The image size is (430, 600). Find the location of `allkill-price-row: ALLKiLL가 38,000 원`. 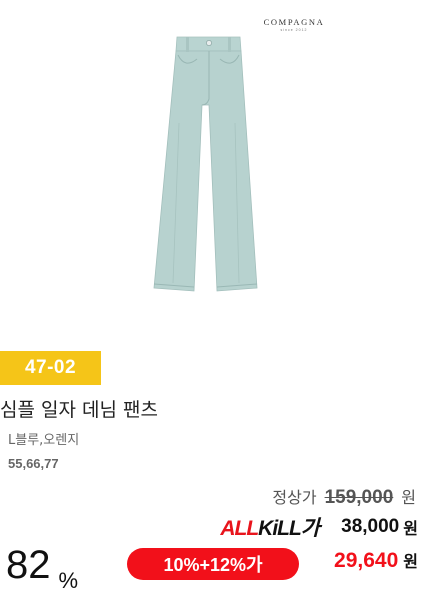

allkill-price-row: ALLKiLL가 38,000 원 is located at coordinates (319, 527).